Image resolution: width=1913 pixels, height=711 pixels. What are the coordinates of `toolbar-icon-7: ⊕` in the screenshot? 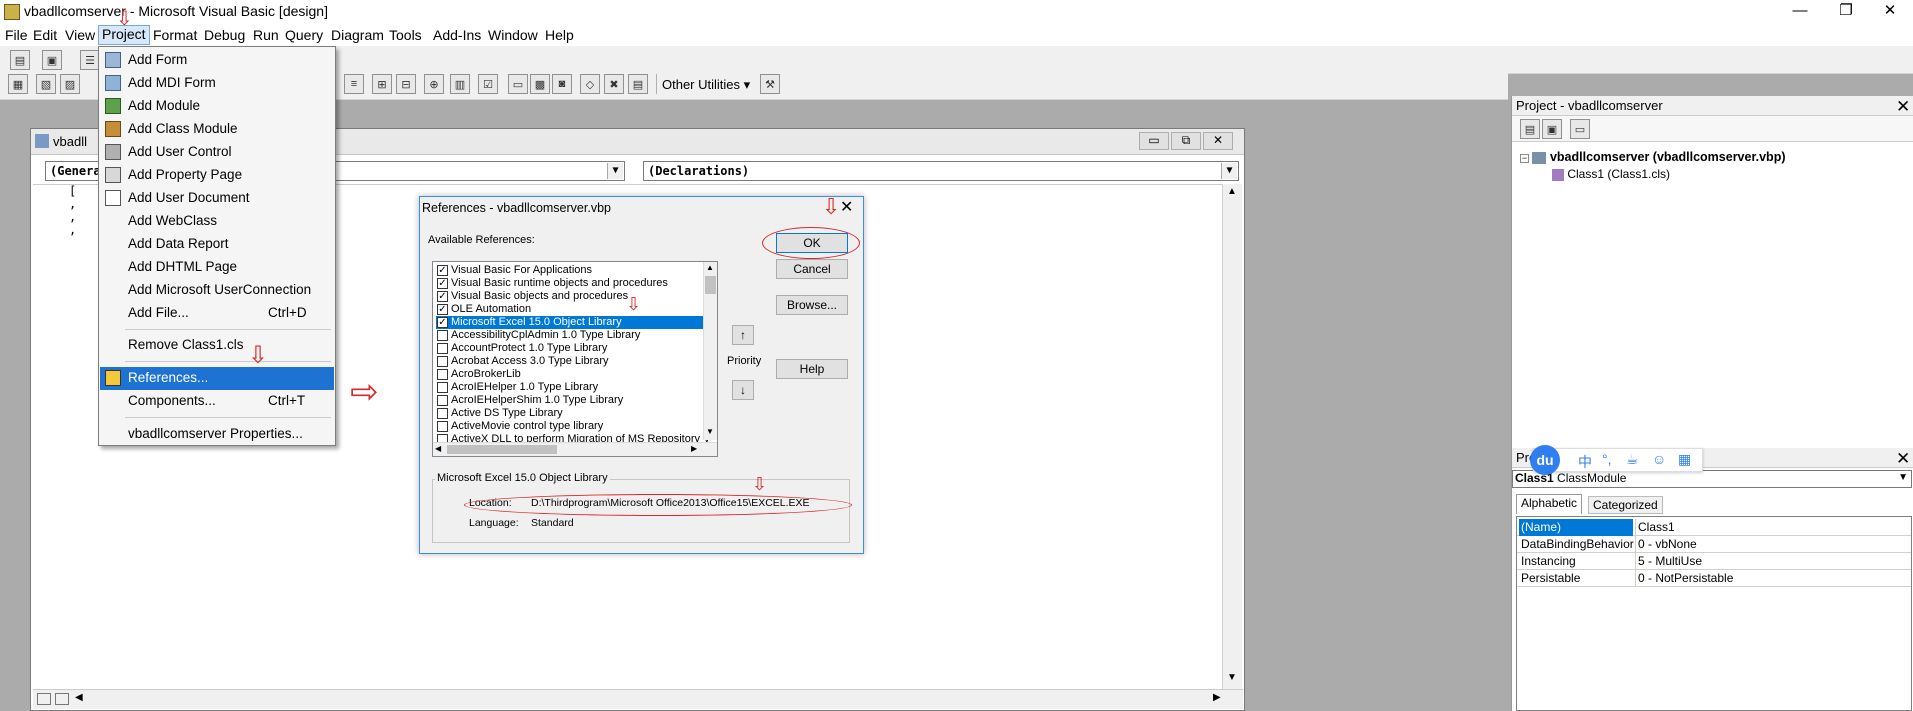 It's located at (434, 84).